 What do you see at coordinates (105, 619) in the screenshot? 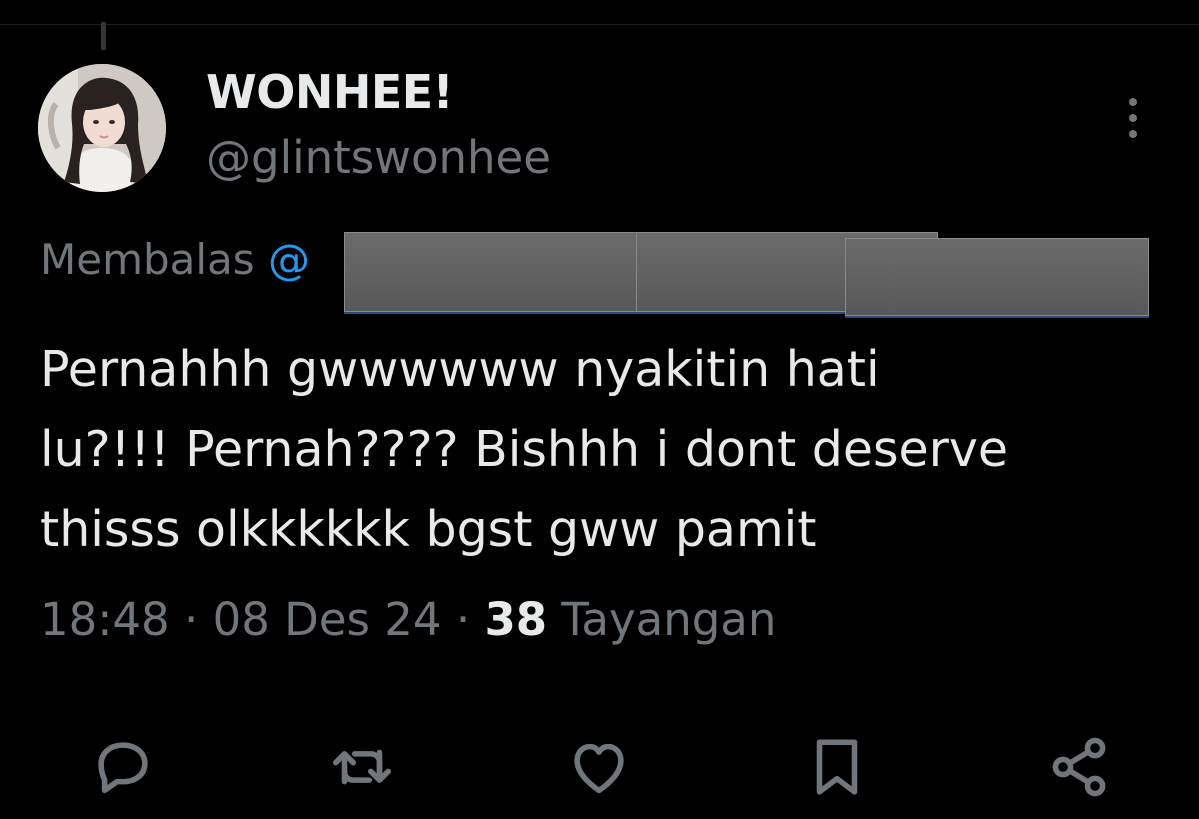
I see `tweet-time: 18:48` at bounding box center [105, 619].